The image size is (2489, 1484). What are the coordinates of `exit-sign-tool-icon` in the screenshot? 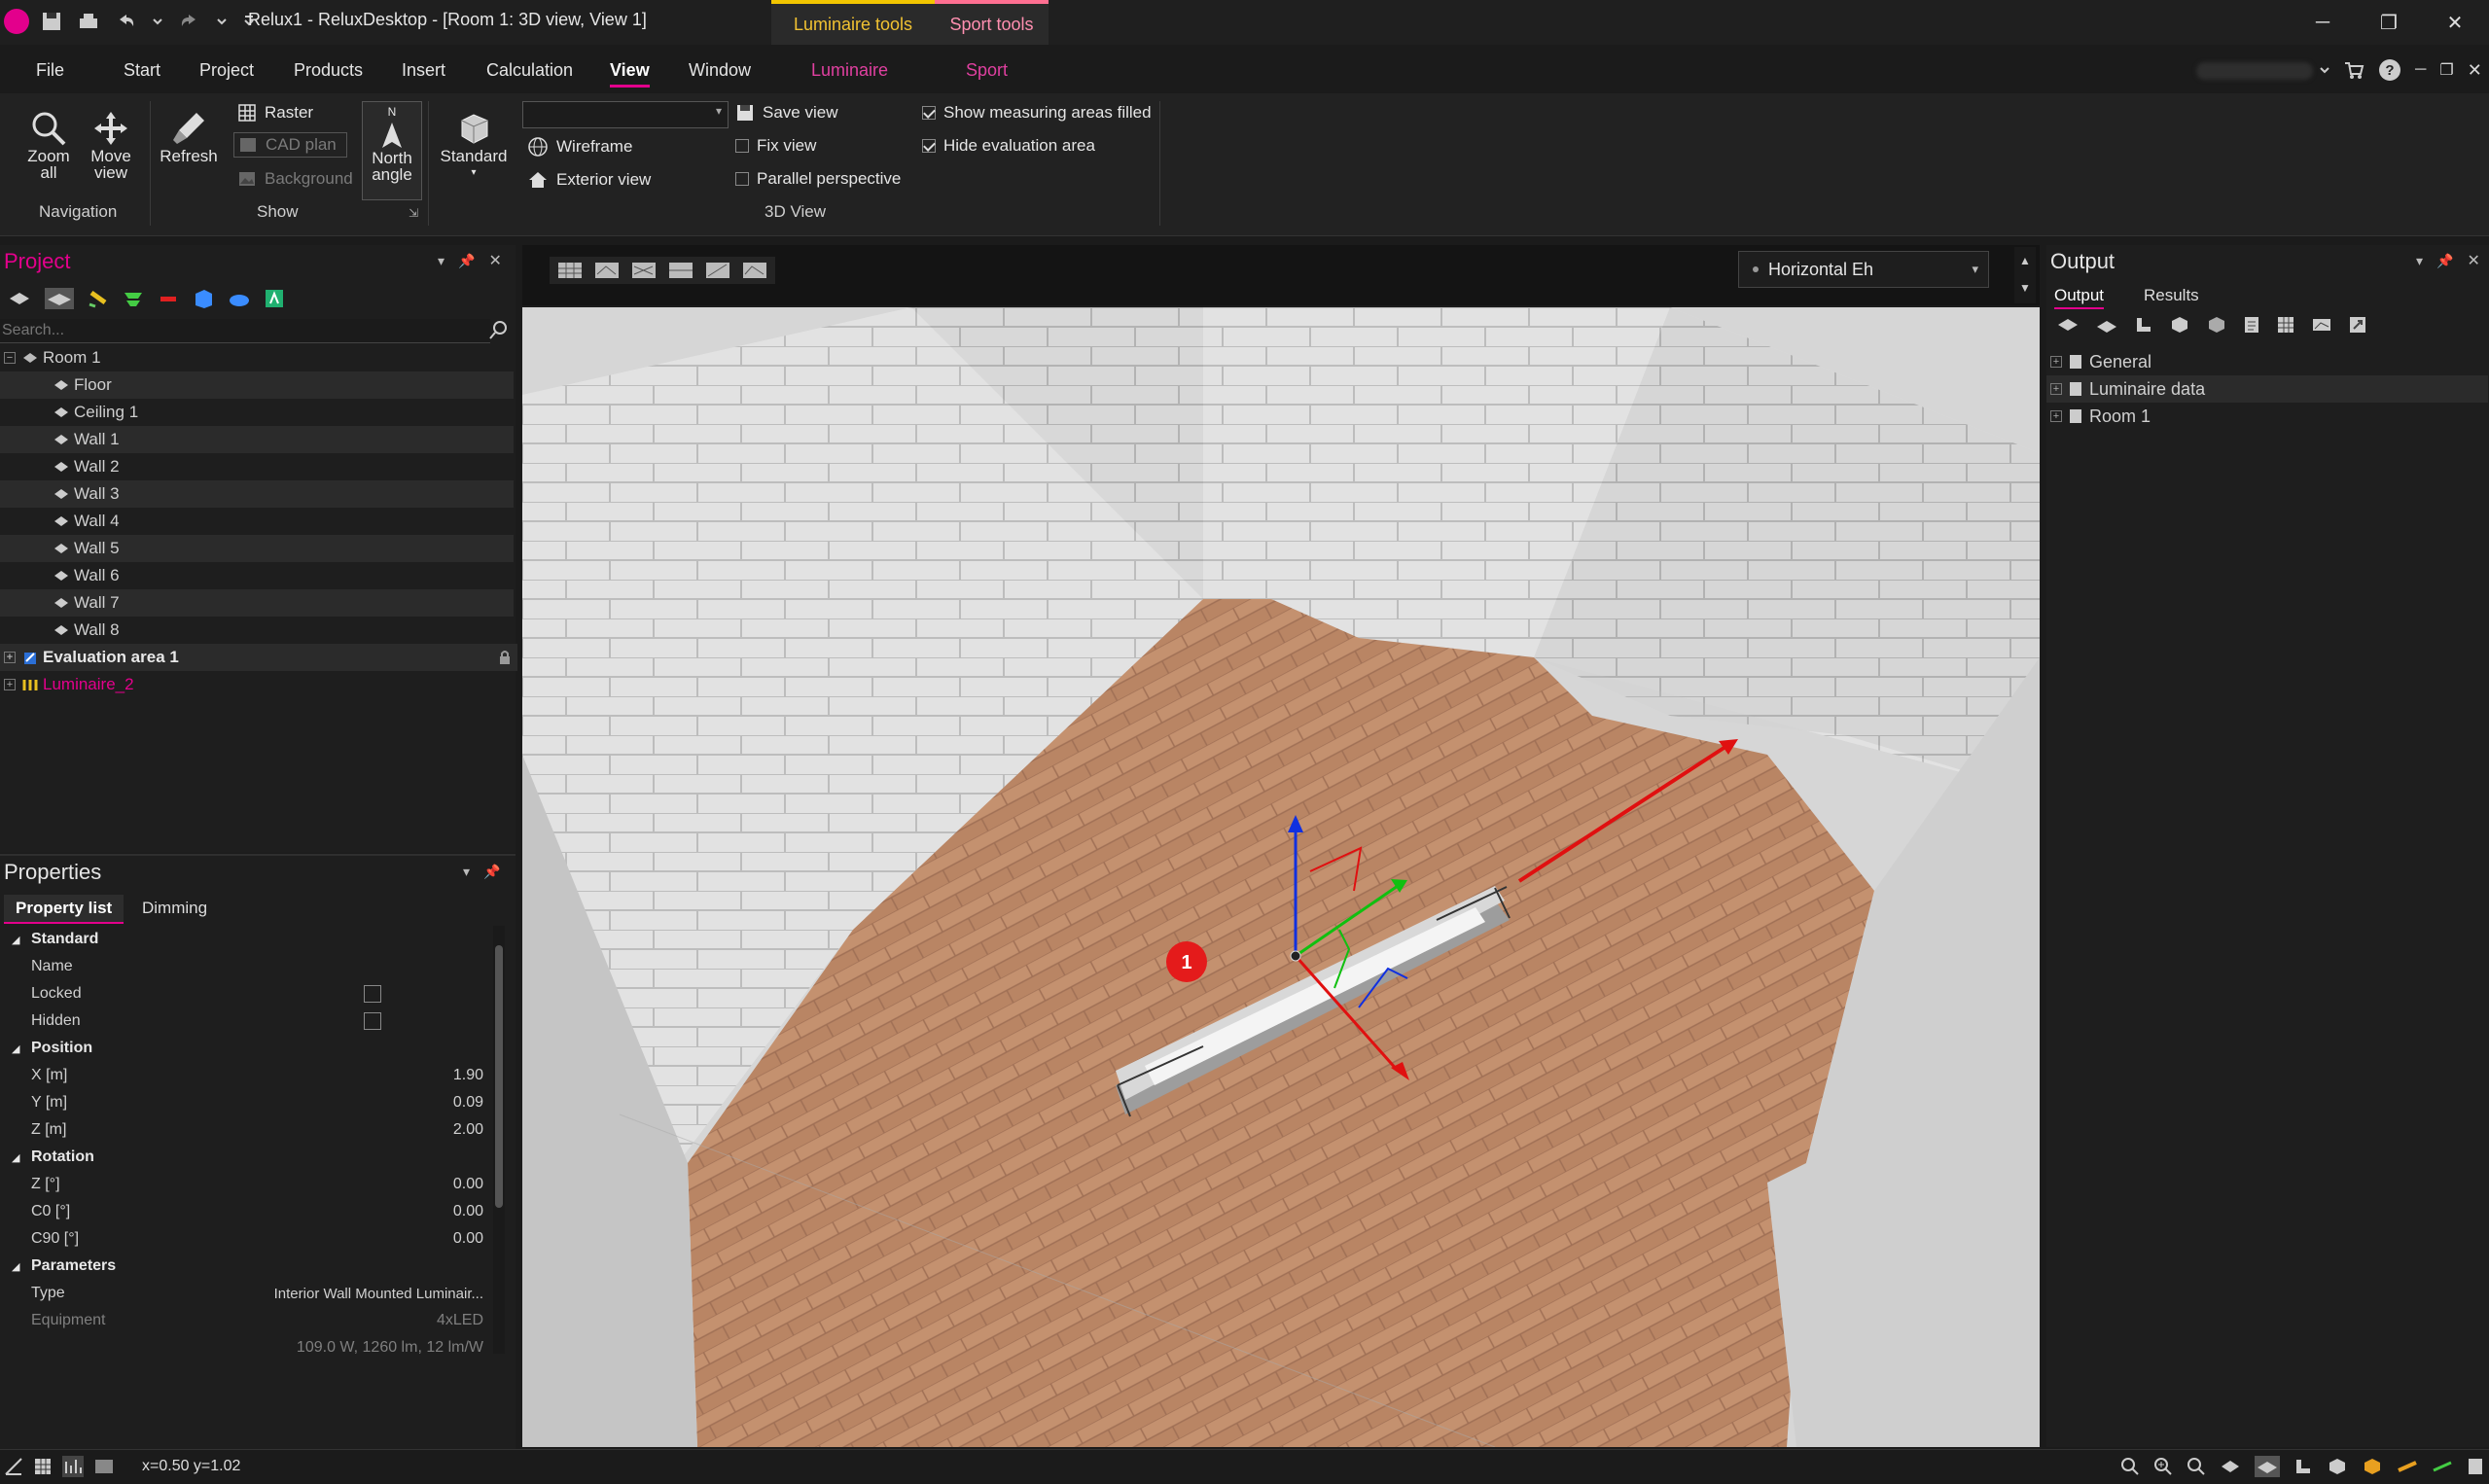 It's located at (274, 298).